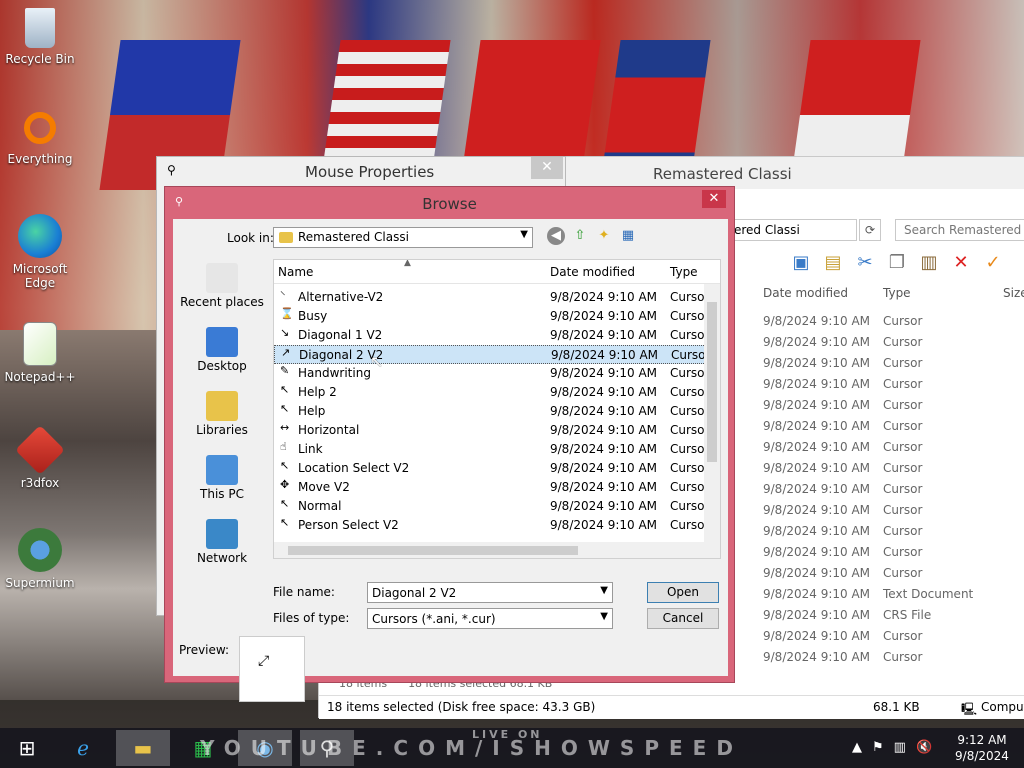 This screenshot has width=1024, height=768. Describe the element at coordinates (982, 748) in the screenshot. I see `clock: 9:12 AM 9/8/2024` at that location.